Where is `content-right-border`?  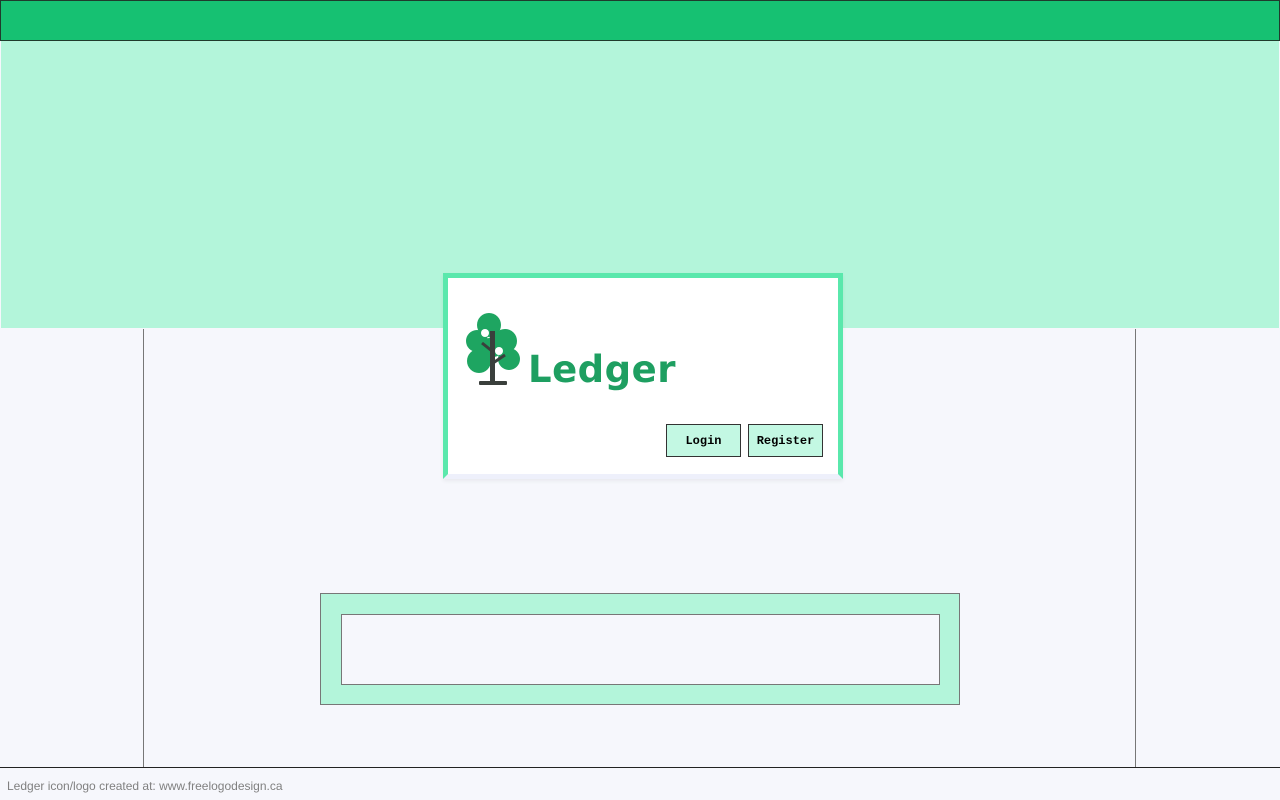
content-right-border is located at coordinates (1135, 548).